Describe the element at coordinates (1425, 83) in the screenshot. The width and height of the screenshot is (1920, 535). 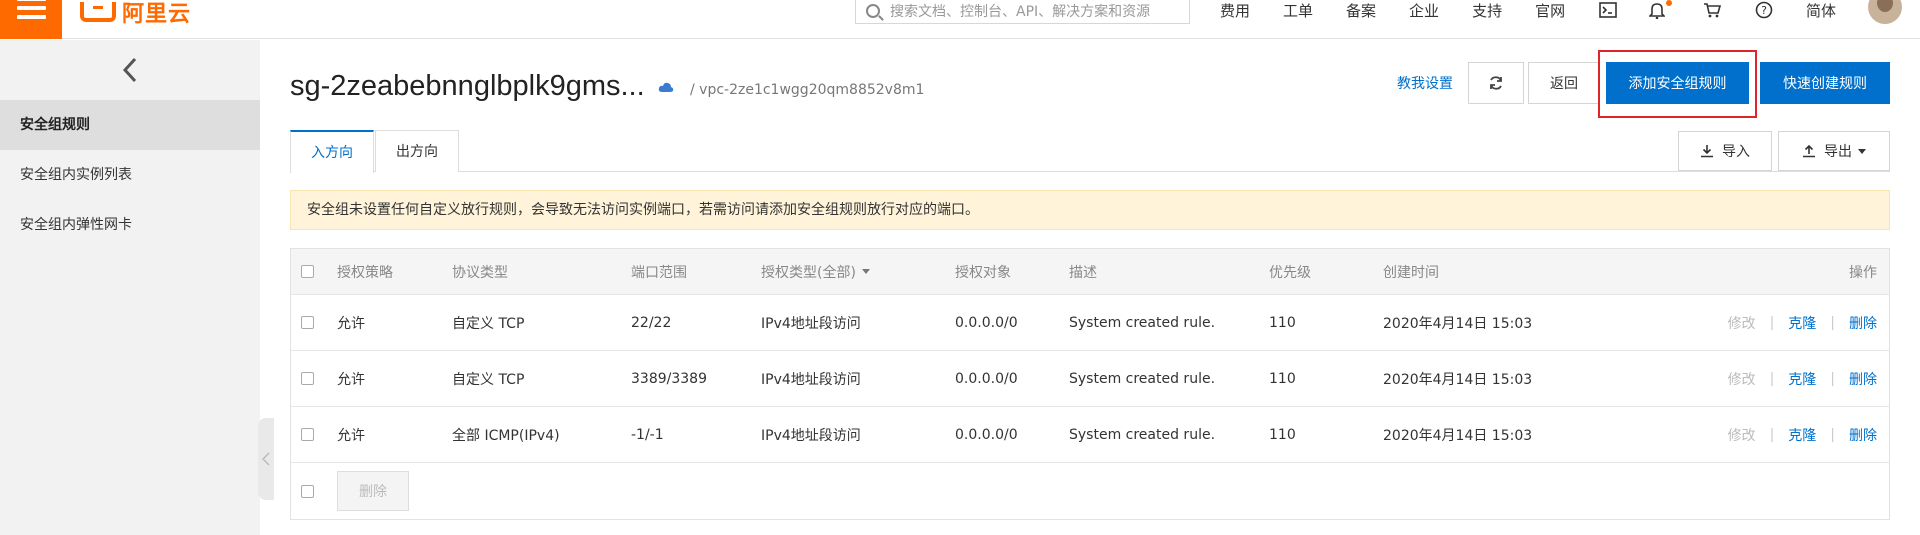
I see `help-setup-link: 教我设置` at that location.